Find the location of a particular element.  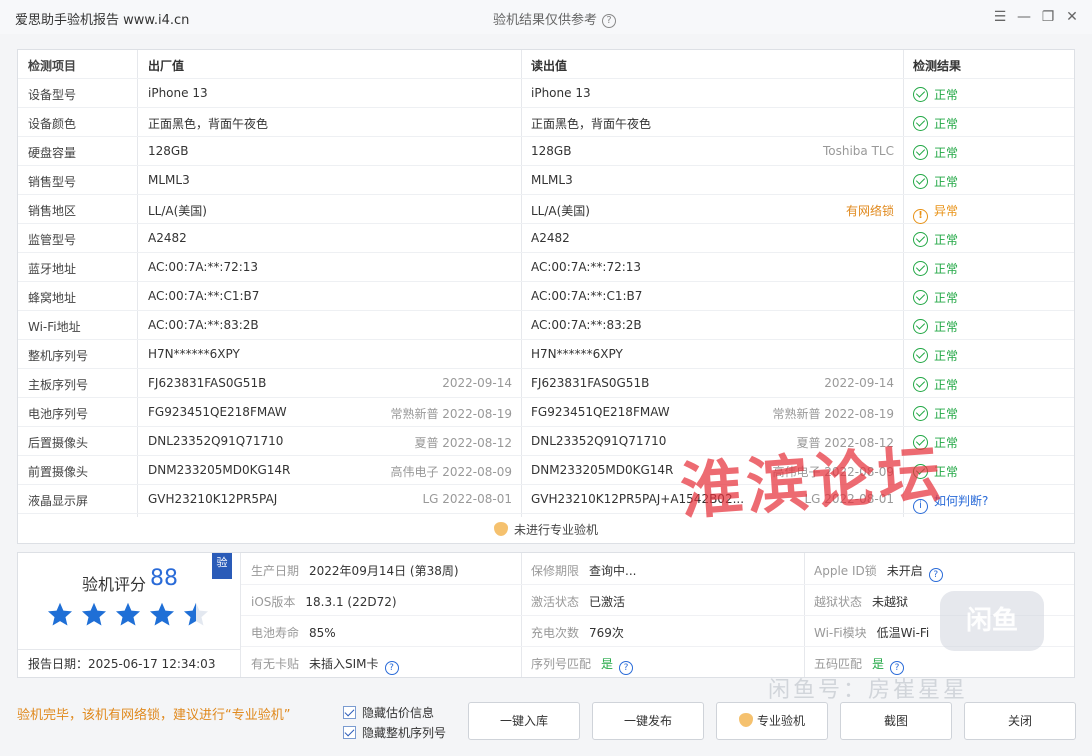

report-date: 报告日期：2025-06-17 12:34:03 is located at coordinates (122, 664).